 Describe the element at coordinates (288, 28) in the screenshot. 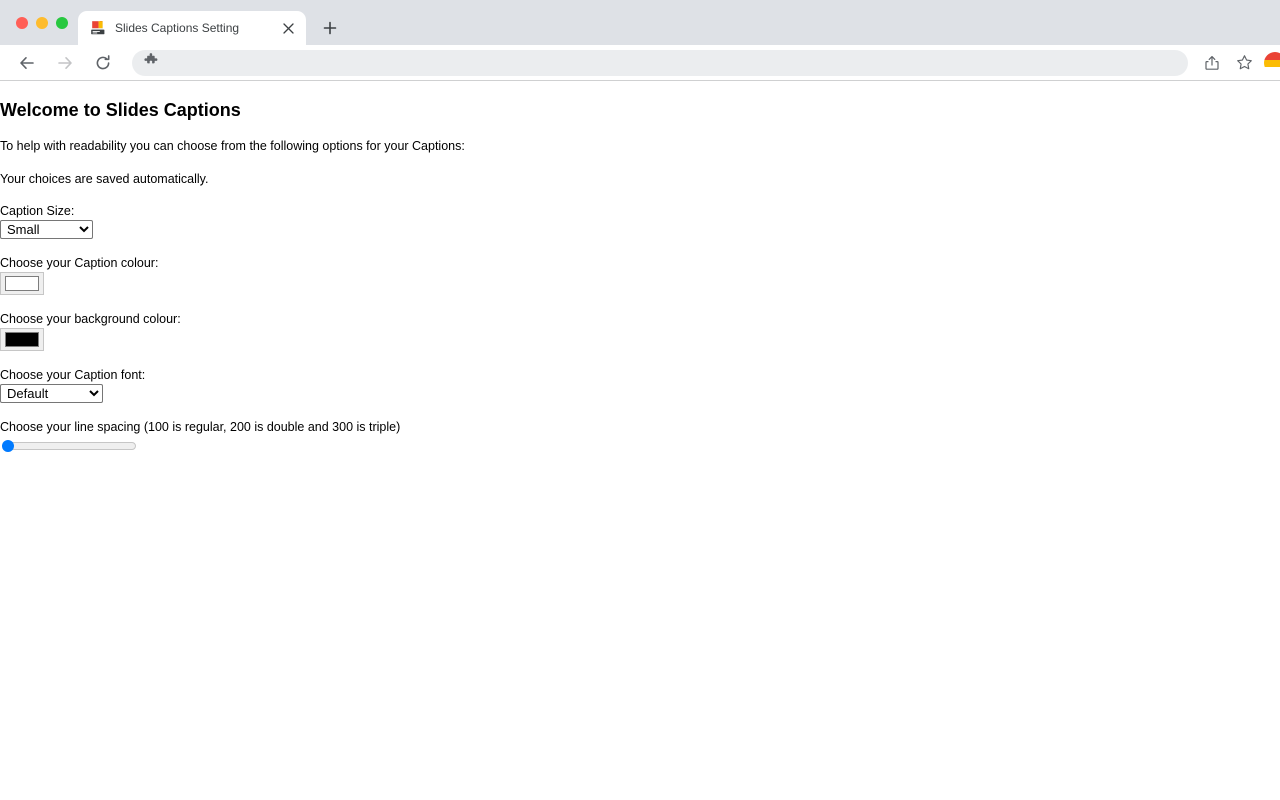

I see `tab-close-icon` at that location.